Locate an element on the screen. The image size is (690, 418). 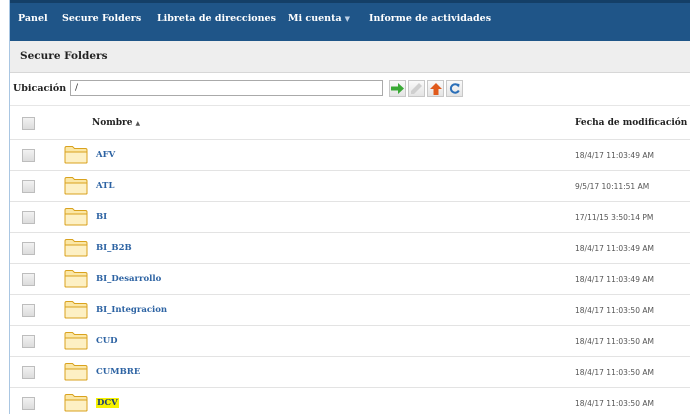
refresh-icon is located at coordinates (454, 88).